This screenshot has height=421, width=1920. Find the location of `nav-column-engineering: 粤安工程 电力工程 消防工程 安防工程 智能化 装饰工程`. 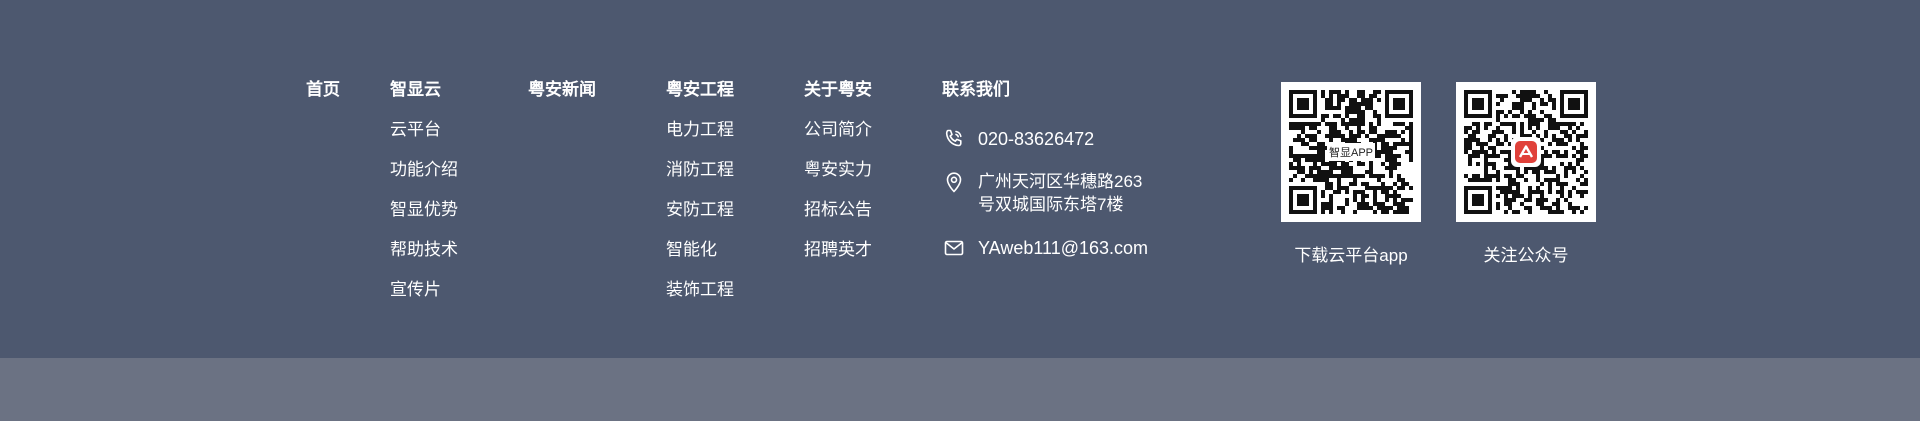

nav-column-engineering: 粤安工程 电力工程 消防工程 安防工程 智能化 装饰工程 is located at coordinates (700, 190).